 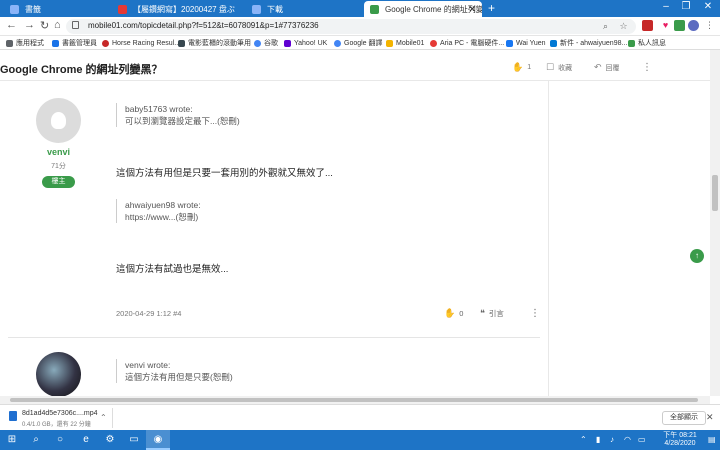 What do you see at coordinates (75, 25) in the screenshot?
I see `lock-icon` at bounding box center [75, 25].